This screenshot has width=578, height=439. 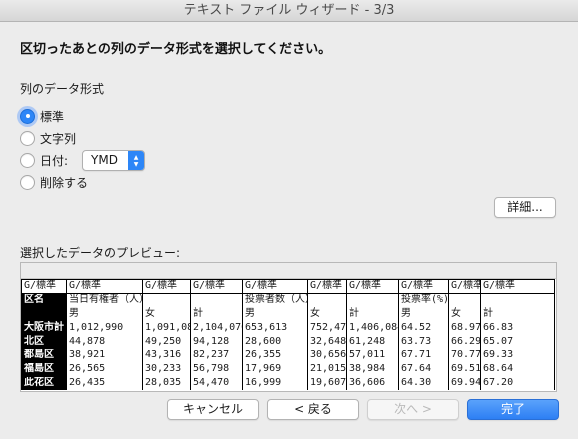 I want to click on preview-cell: 21,015, so click(x=327, y=369).